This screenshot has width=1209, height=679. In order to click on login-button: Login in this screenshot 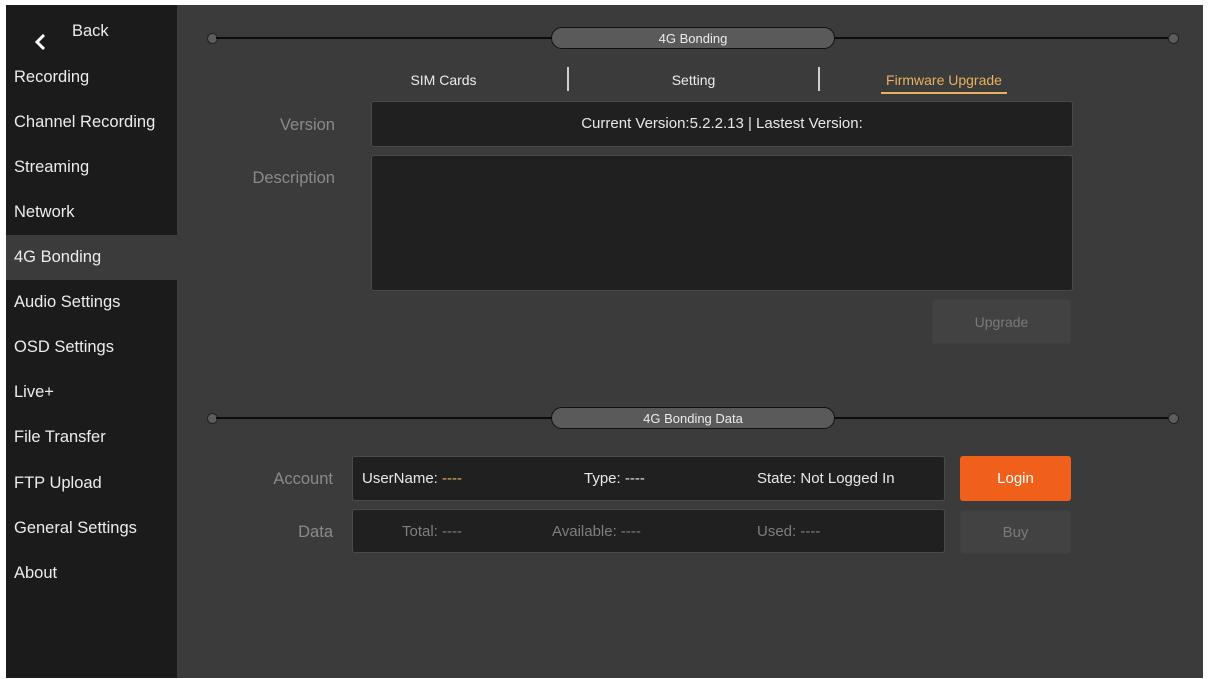, I will do `click(1015, 478)`.